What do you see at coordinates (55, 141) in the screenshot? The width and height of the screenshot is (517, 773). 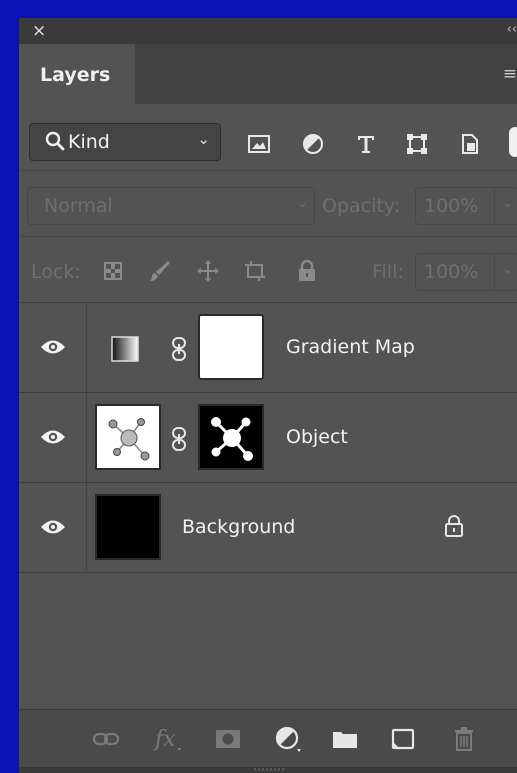 I see `search-icon` at bounding box center [55, 141].